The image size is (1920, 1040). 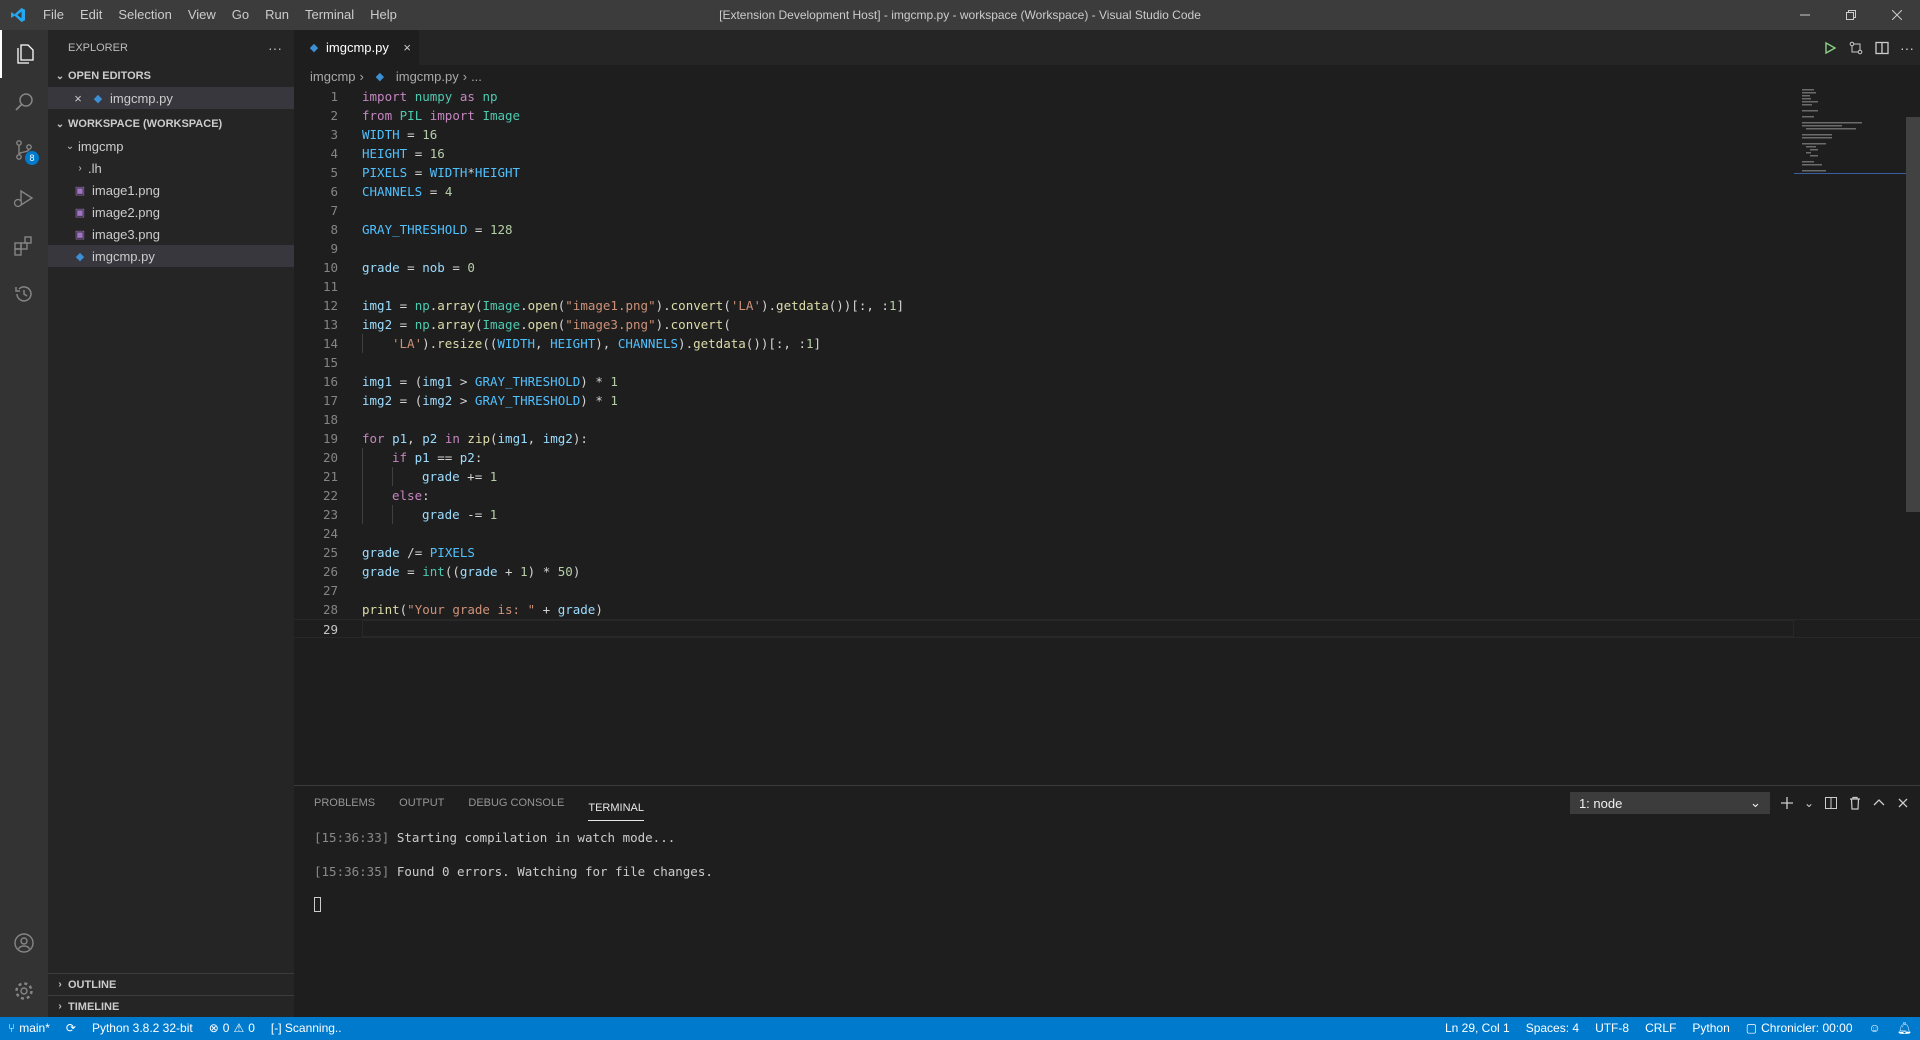 I want to click on code-line: 2 from PIL import Image, so click(x=425, y=115).